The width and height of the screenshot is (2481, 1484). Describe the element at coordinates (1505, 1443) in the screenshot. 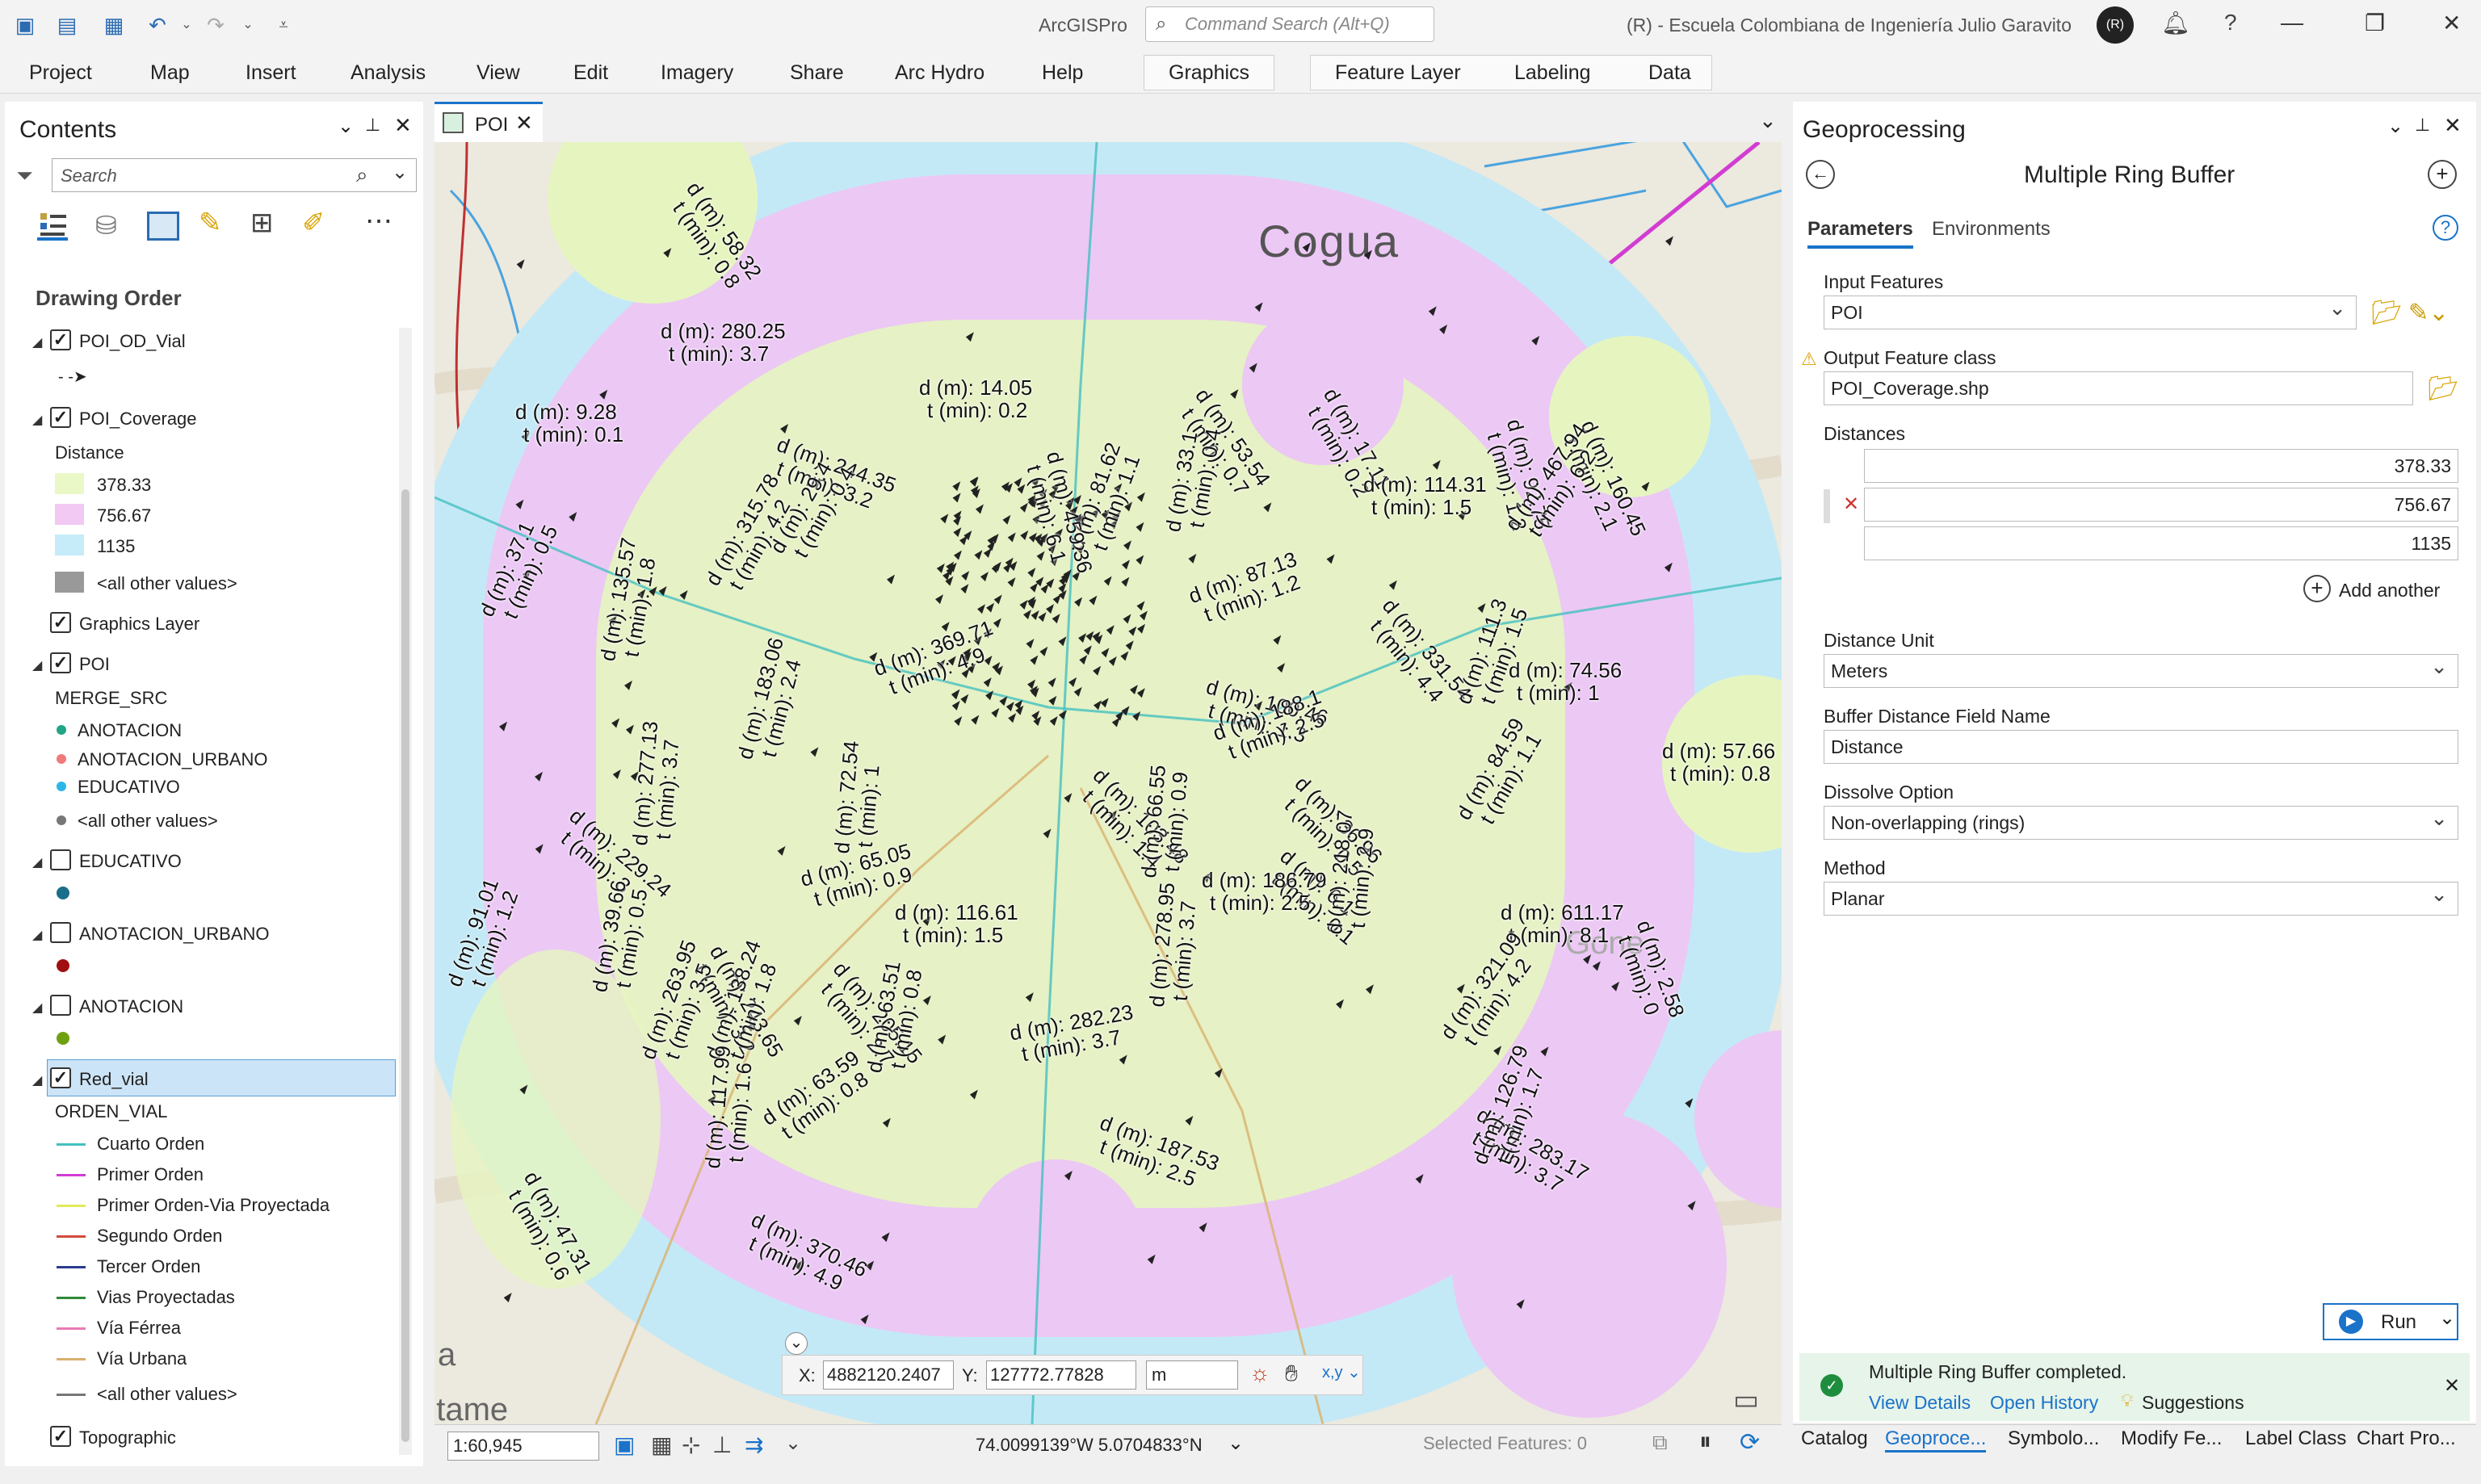

I see `selected-features-count: Selected Features: 0` at that location.